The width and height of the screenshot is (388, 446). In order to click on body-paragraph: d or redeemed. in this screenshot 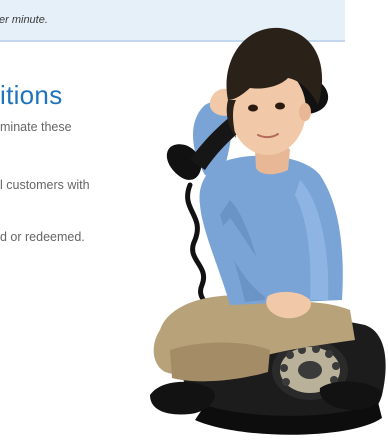, I will do `click(42, 237)`.